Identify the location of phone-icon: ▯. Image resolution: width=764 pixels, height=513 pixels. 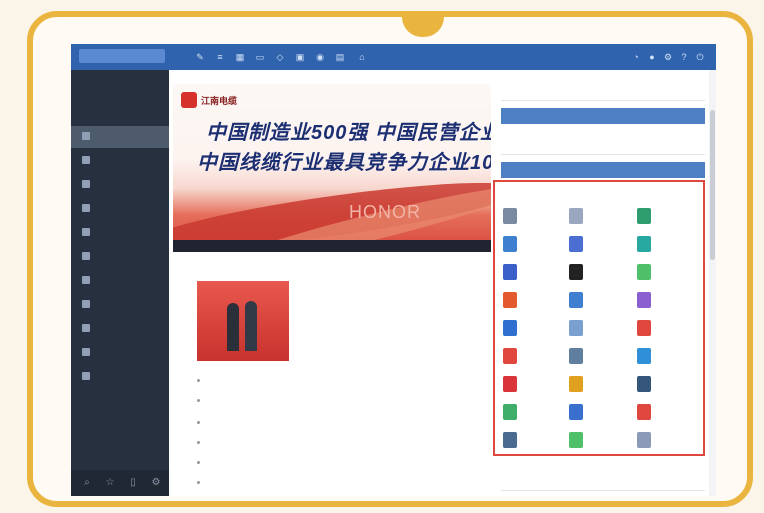
(133, 483).